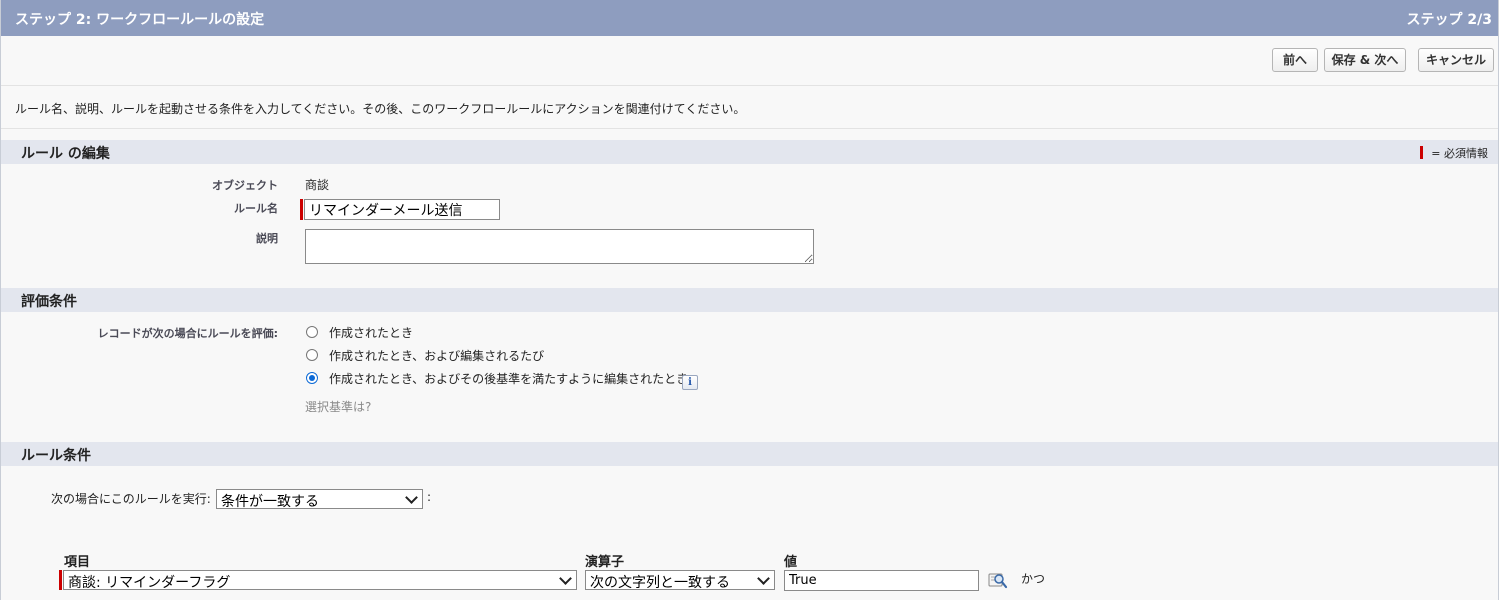 This screenshot has width=1501, height=600. I want to click on evaluation-label: レコードが次の場合にルールを評価:, so click(187, 333).